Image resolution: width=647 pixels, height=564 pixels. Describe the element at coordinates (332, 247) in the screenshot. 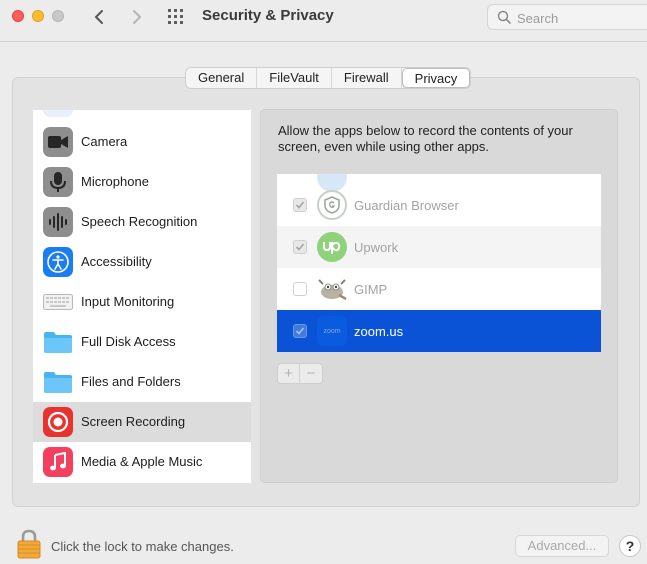

I see `upwork-icon` at that location.